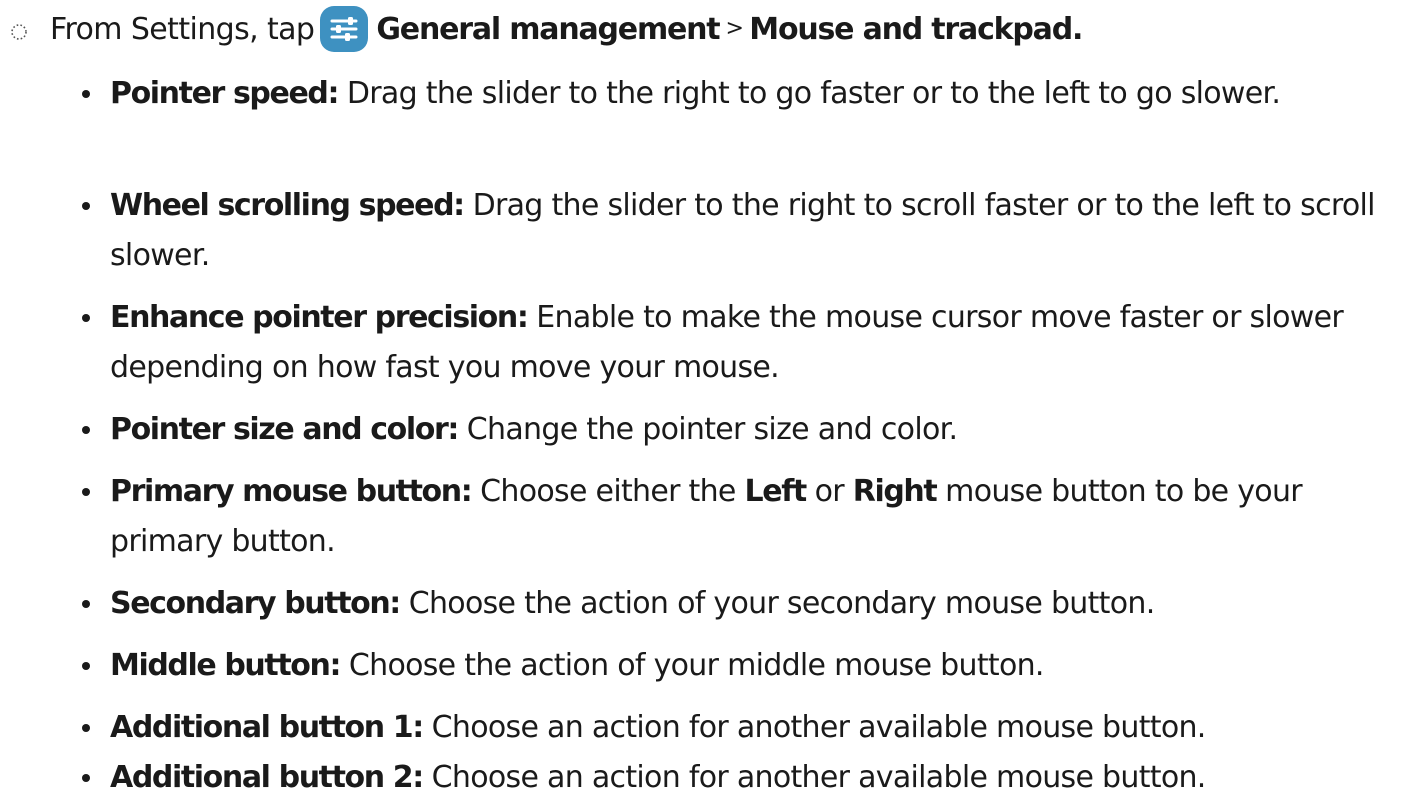 Image resolution: width=1402 pixels, height=804 pixels. I want to click on item-term: Enhance pointer precision:, so click(319, 317).